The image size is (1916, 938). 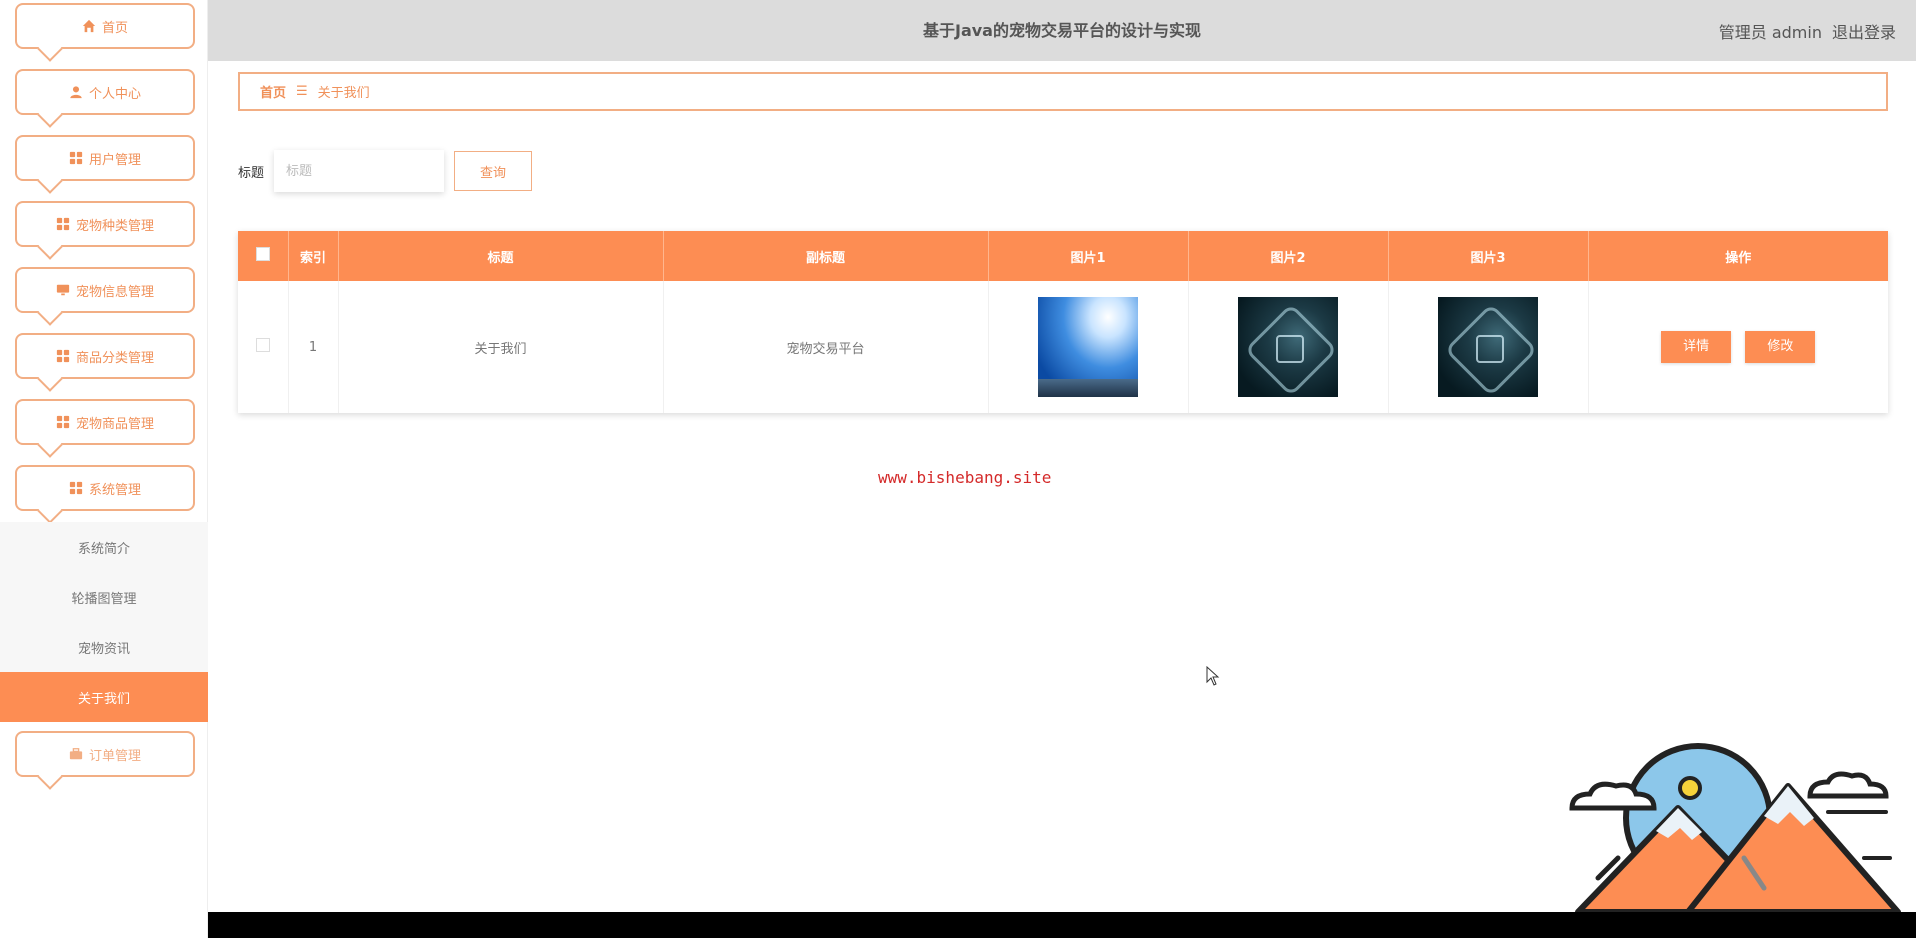 I want to click on app-title: 基于Java的宠物交易平台的设计与实现, so click(x=1062, y=30).